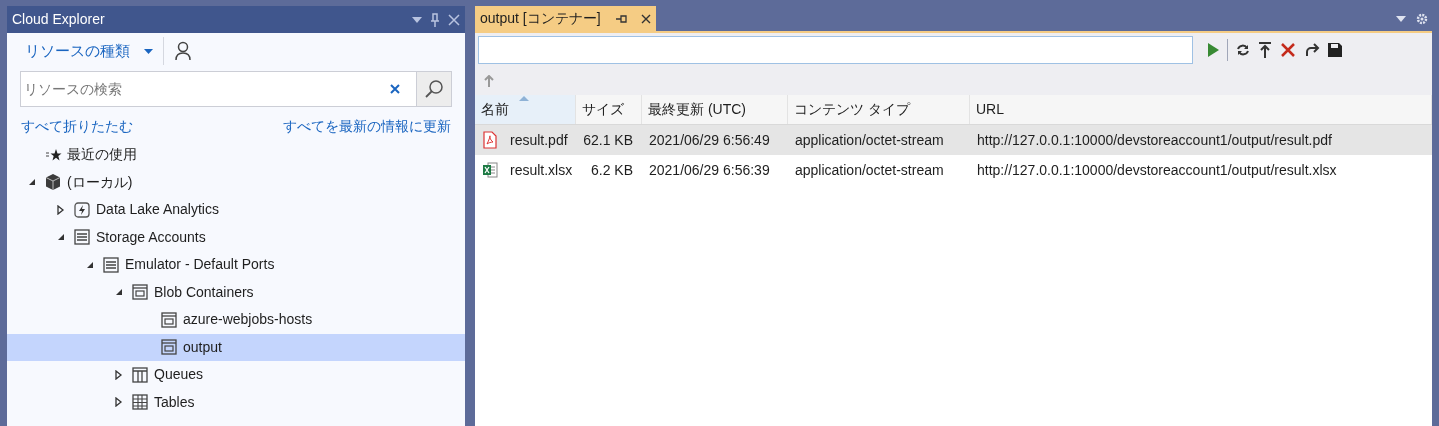 The image size is (1439, 426). Describe the element at coordinates (1335, 50) in the screenshot. I see `save-icon` at that location.